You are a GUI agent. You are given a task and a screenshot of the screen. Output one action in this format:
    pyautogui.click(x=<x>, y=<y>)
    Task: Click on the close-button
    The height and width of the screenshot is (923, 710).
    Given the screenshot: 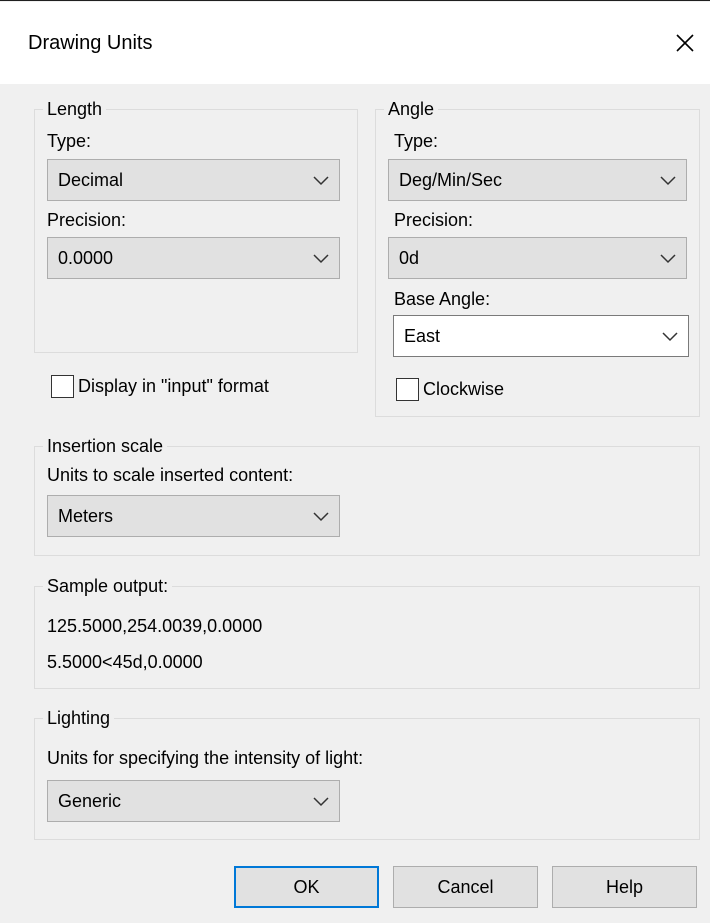 What is the action you would take?
    pyautogui.click(x=685, y=43)
    